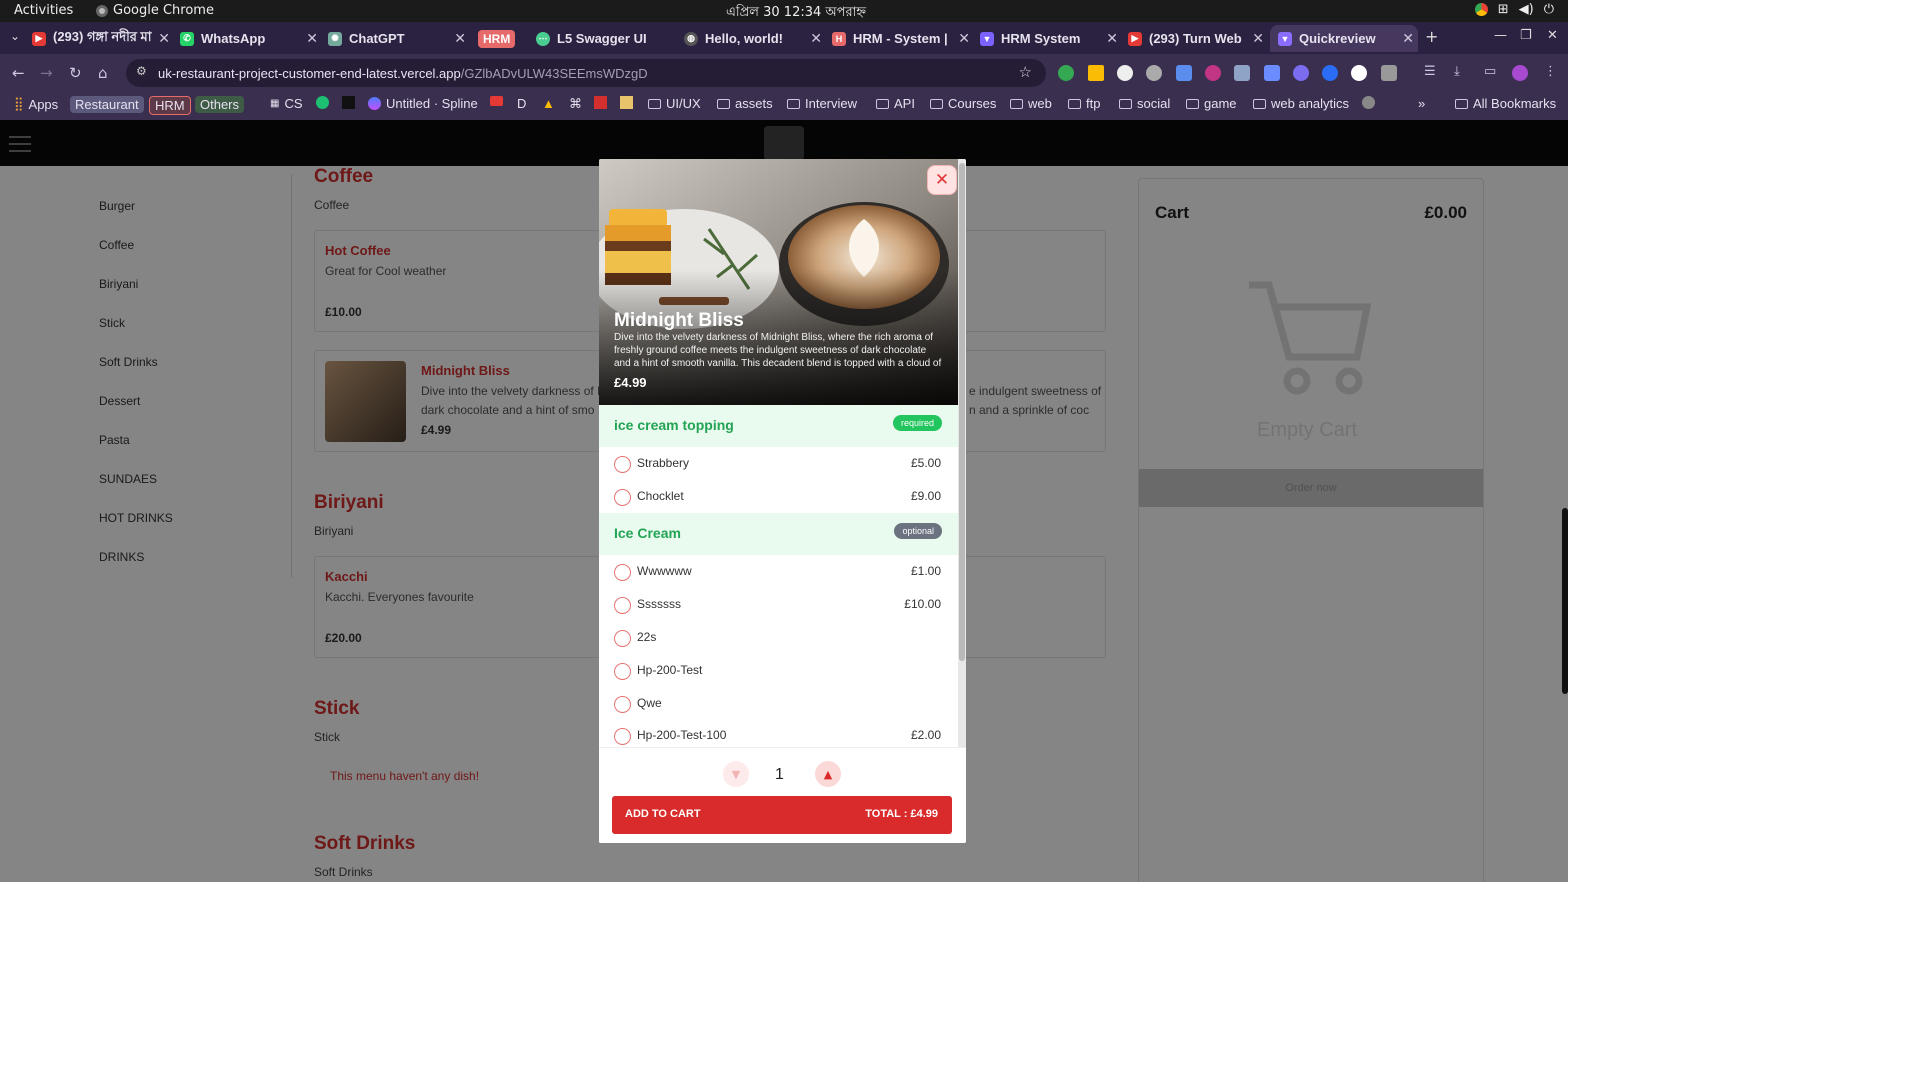 The image size is (1920, 1080). Describe the element at coordinates (1198, 38) in the screenshot. I see `tab-youtube-2: ▶ (293) Turn Web ✕` at that location.